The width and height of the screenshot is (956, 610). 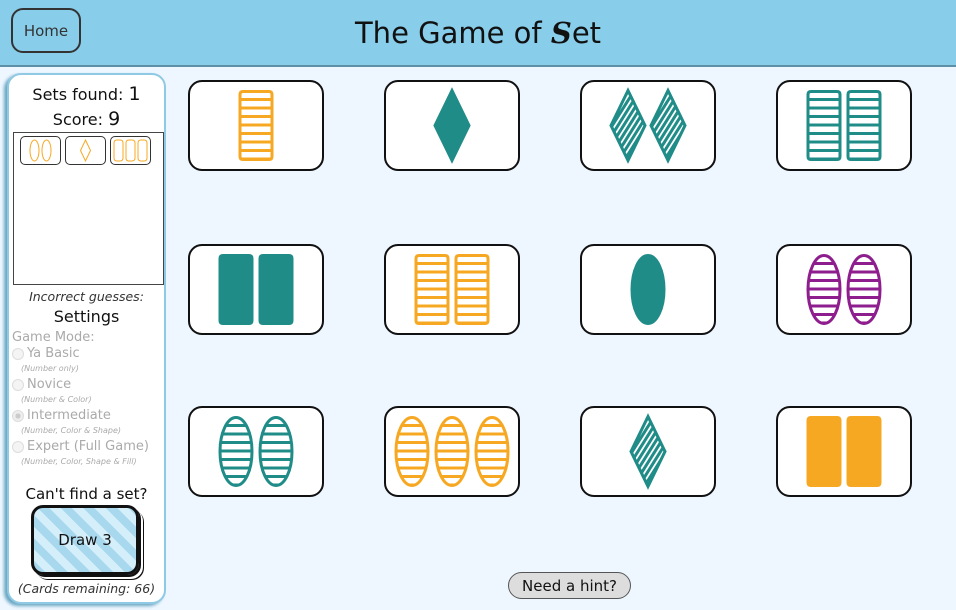 I want to click on hint-button: Need a hint?, so click(x=569, y=585).